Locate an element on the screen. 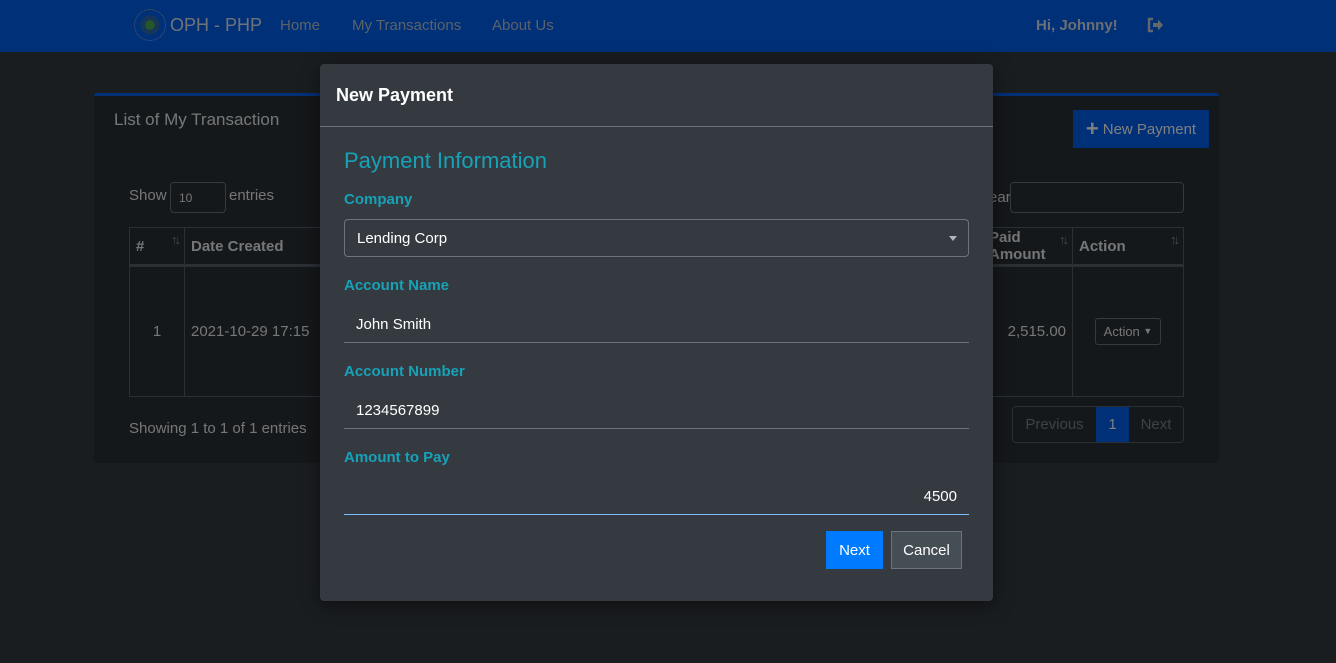 This screenshot has height=663, width=1336. modal-header: New Payment is located at coordinates (656, 95).